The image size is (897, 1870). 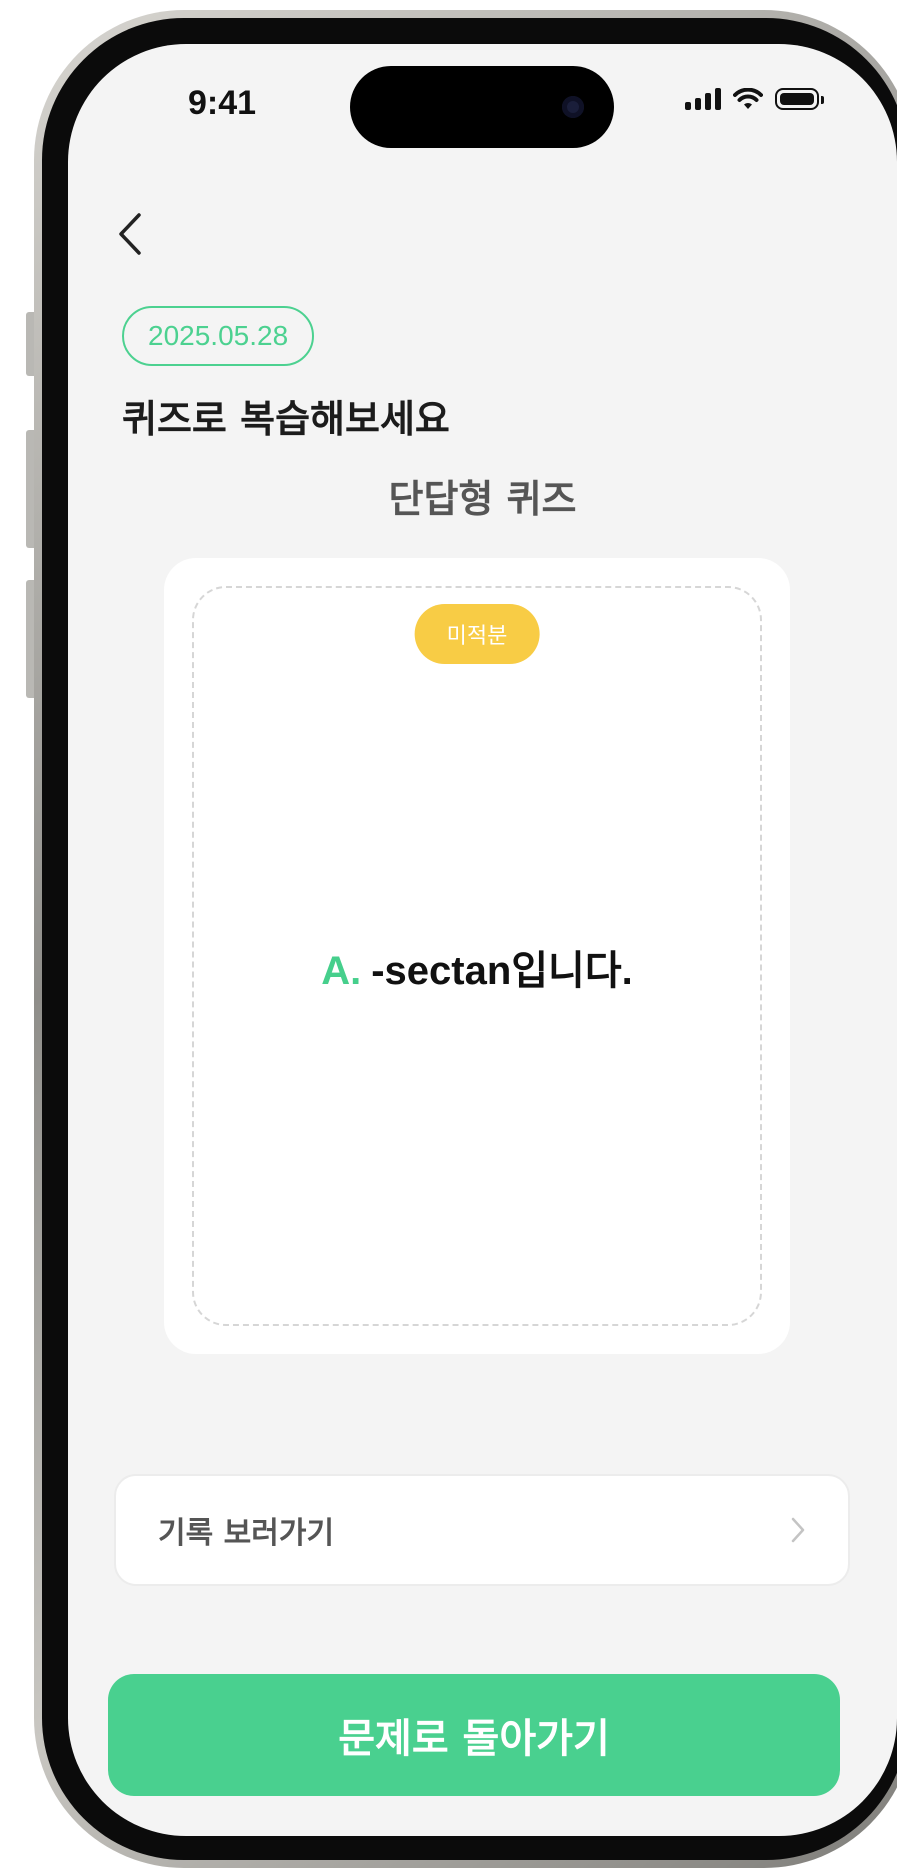 I want to click on chevron-left-icon, so click(x=130, y=234).